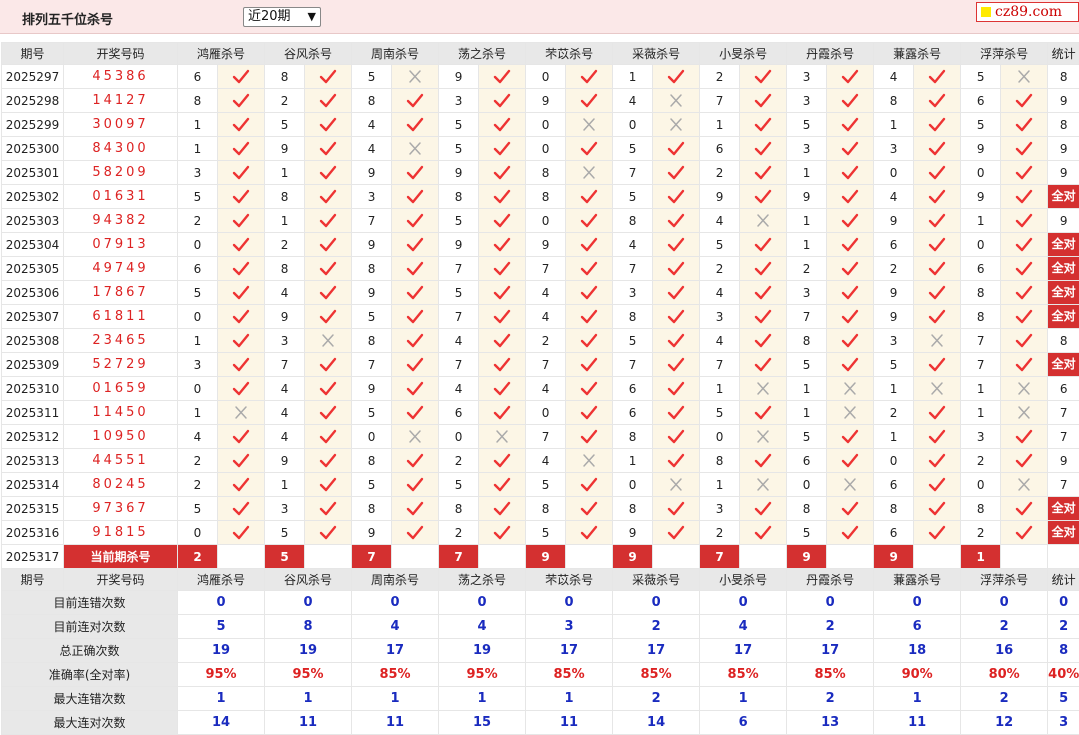 The width and height of the screenshot is (1079, 735). I want to click on logo-text: cz89.com, so click(1029, 12).